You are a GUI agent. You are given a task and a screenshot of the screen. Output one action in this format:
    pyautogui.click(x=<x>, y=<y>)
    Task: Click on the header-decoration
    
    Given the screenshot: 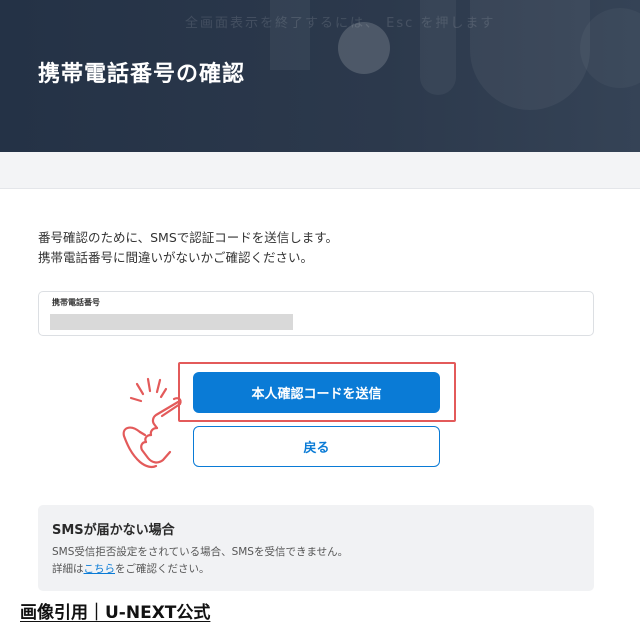 What is the action you would take?
    pyautogui.click(x=290, y=35)
    